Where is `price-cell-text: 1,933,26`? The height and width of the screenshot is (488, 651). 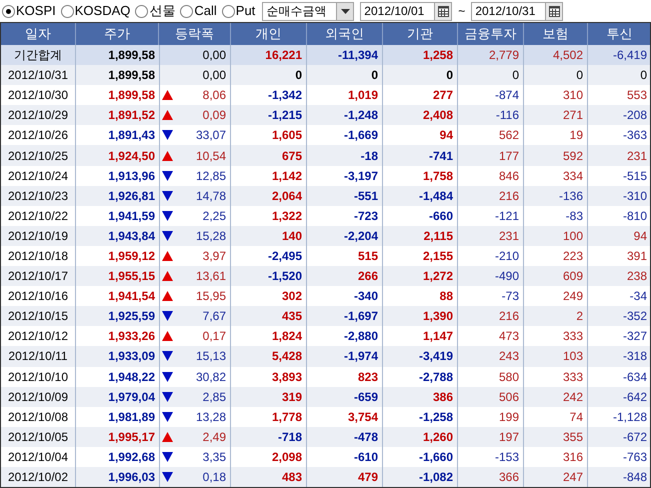 price-cell-text: 1,933,26 is located at coordinates (131, 337).